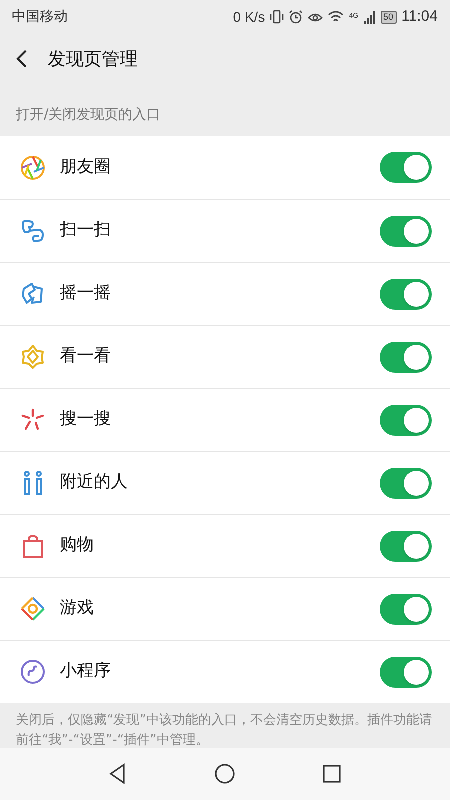  Describe the element at coordinates (86, 672) in the screenshot. I see `item-label: 小程序` at that location.